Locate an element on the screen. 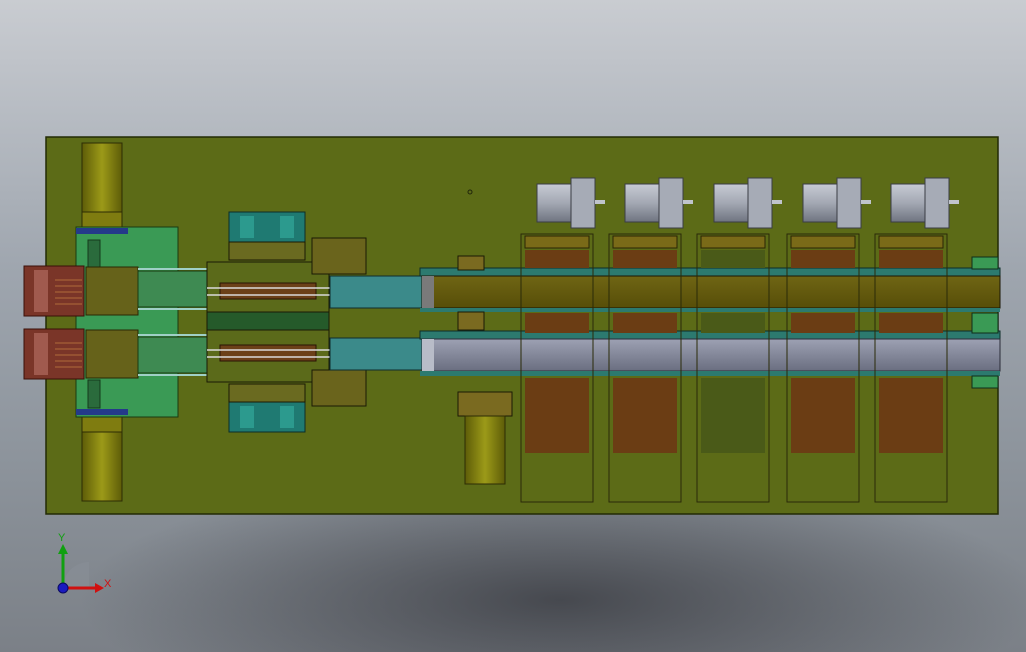  cutter-actuator-top is located at coordinates (267, 236).